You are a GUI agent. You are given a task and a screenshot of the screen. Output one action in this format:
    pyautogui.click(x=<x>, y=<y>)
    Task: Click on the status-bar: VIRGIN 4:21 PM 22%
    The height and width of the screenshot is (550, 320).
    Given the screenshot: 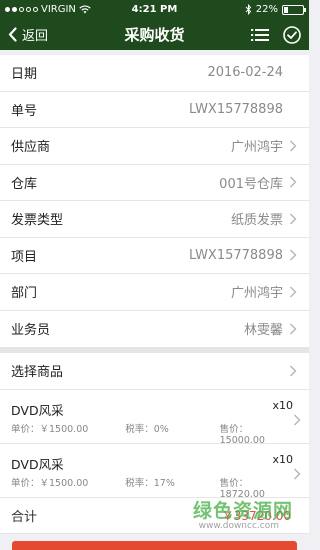 What is the action you would take?
    pyautogui.click(x=154, y=9)
    